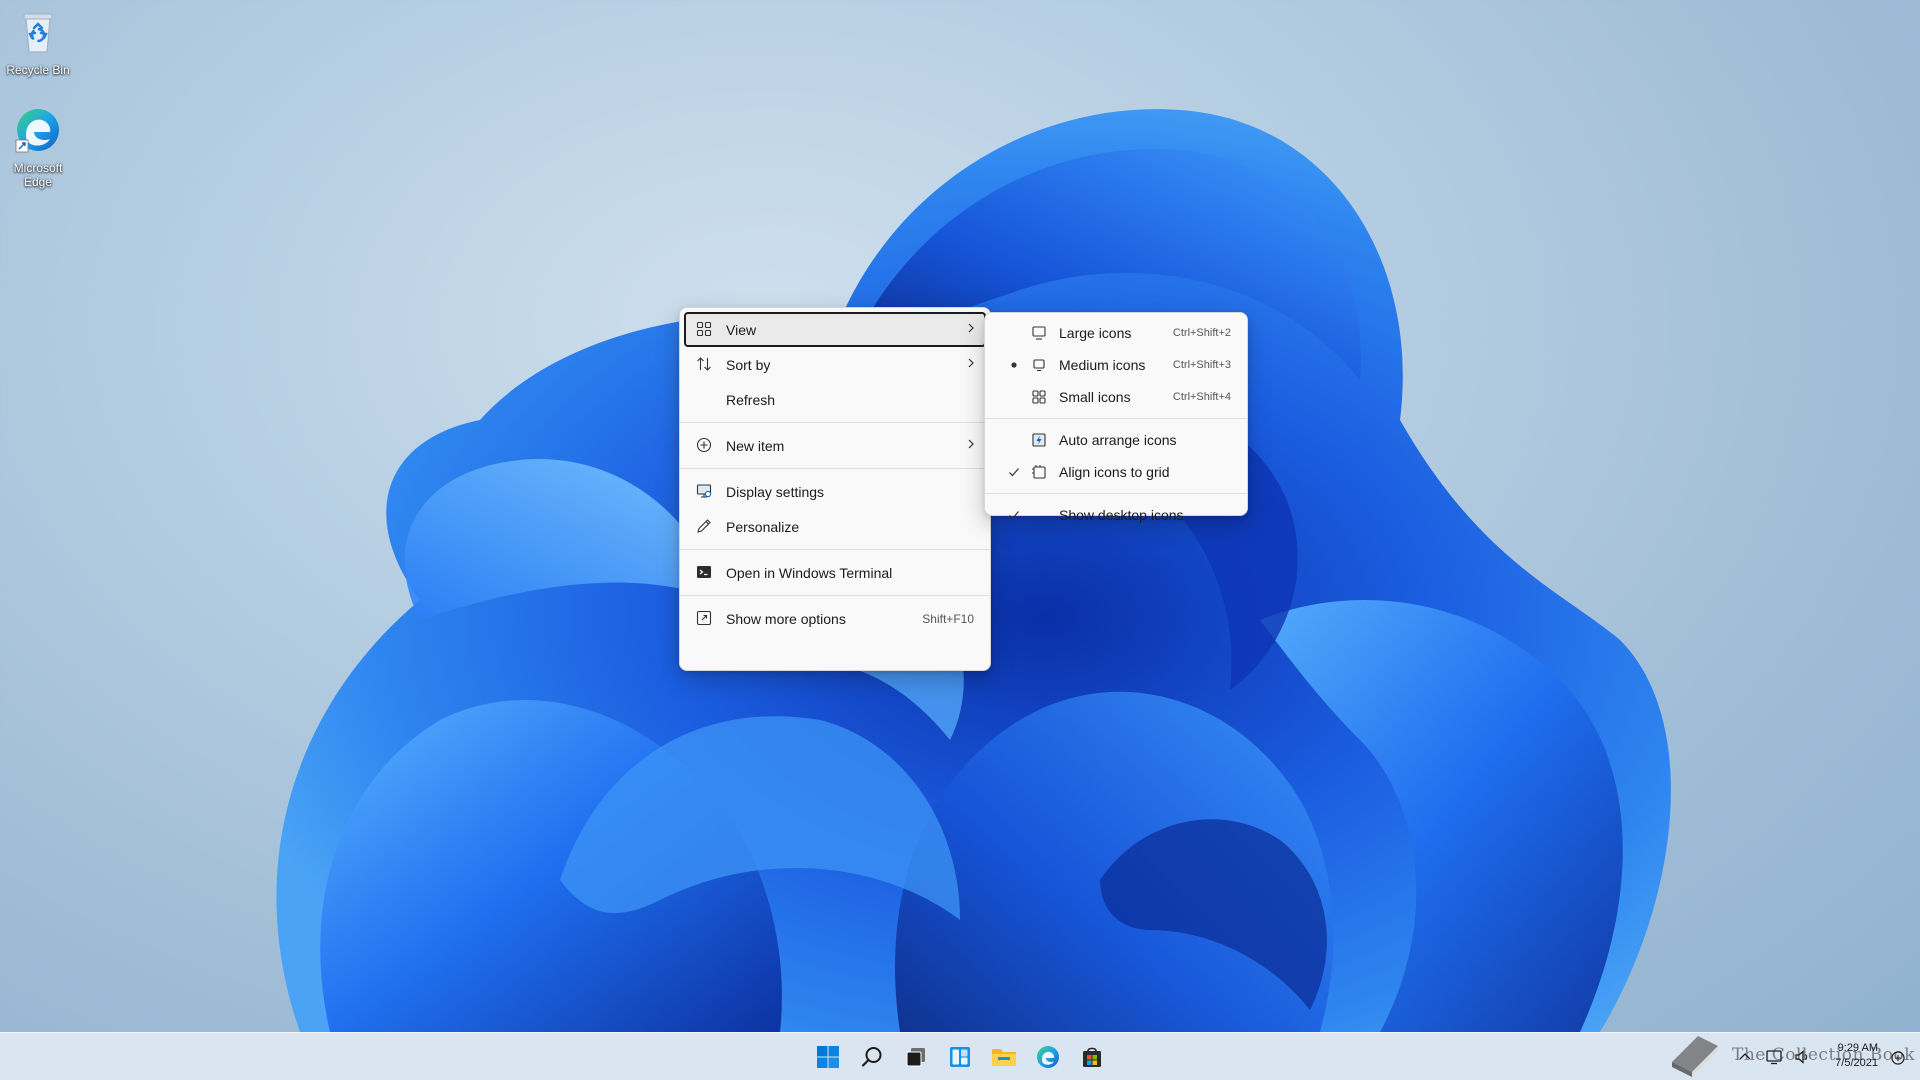 This screenshot has width=1920, height=1080. I want to click on menu-item-sort-by: Sort by, so click(835, 364).